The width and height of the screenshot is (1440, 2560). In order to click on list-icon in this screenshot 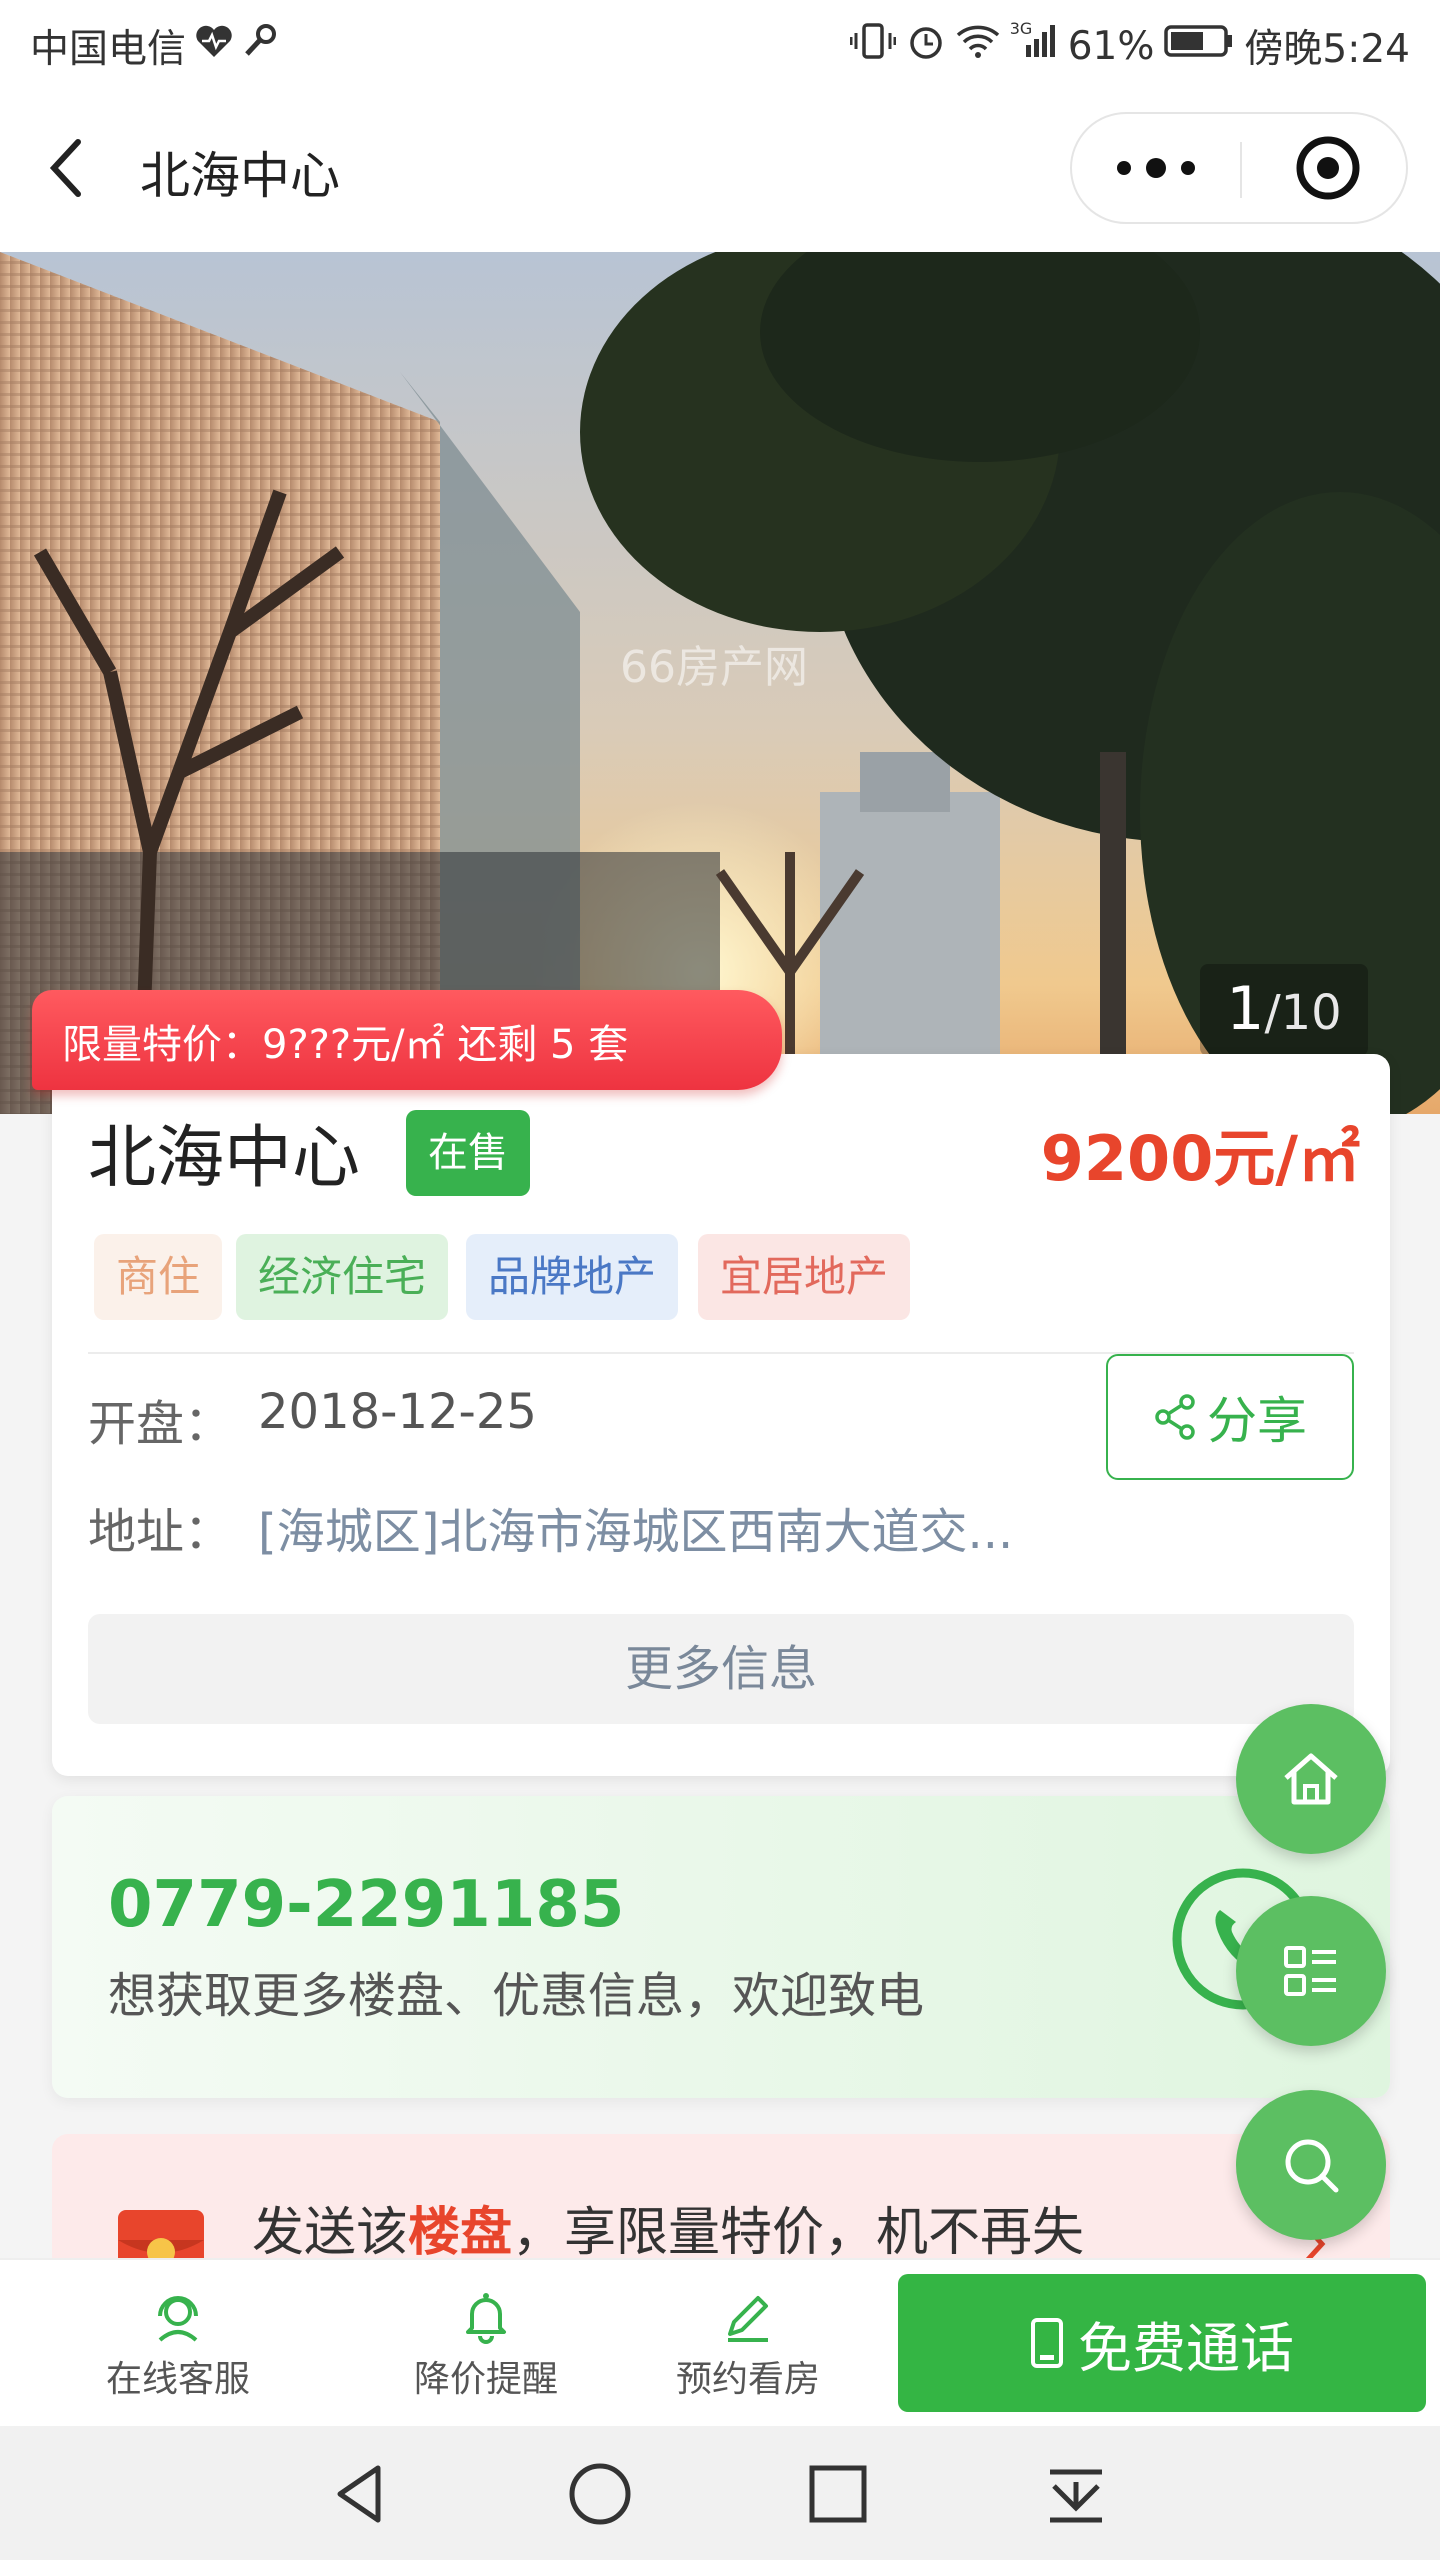, I will do `click(1310, 1971)`.